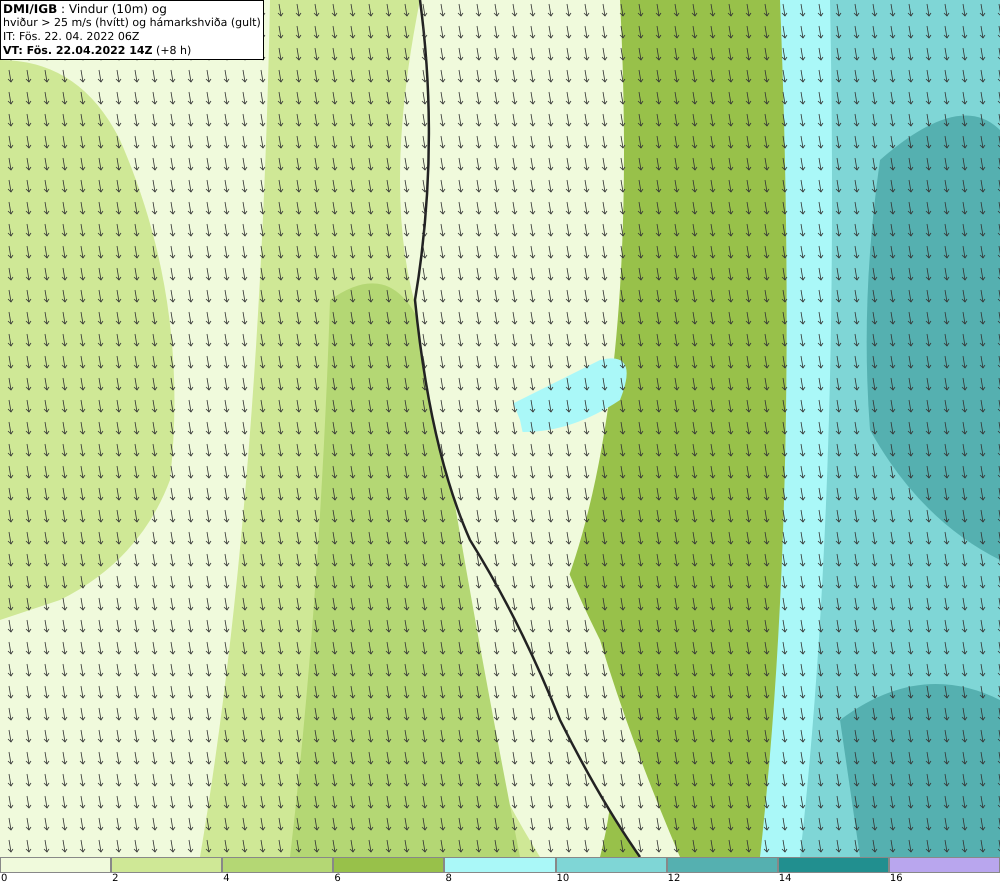 This screenshot has height=887, width=1000. Describe the element at coordinates (673, 879) in the screenshot. I see `scale-label: 12` at that location.